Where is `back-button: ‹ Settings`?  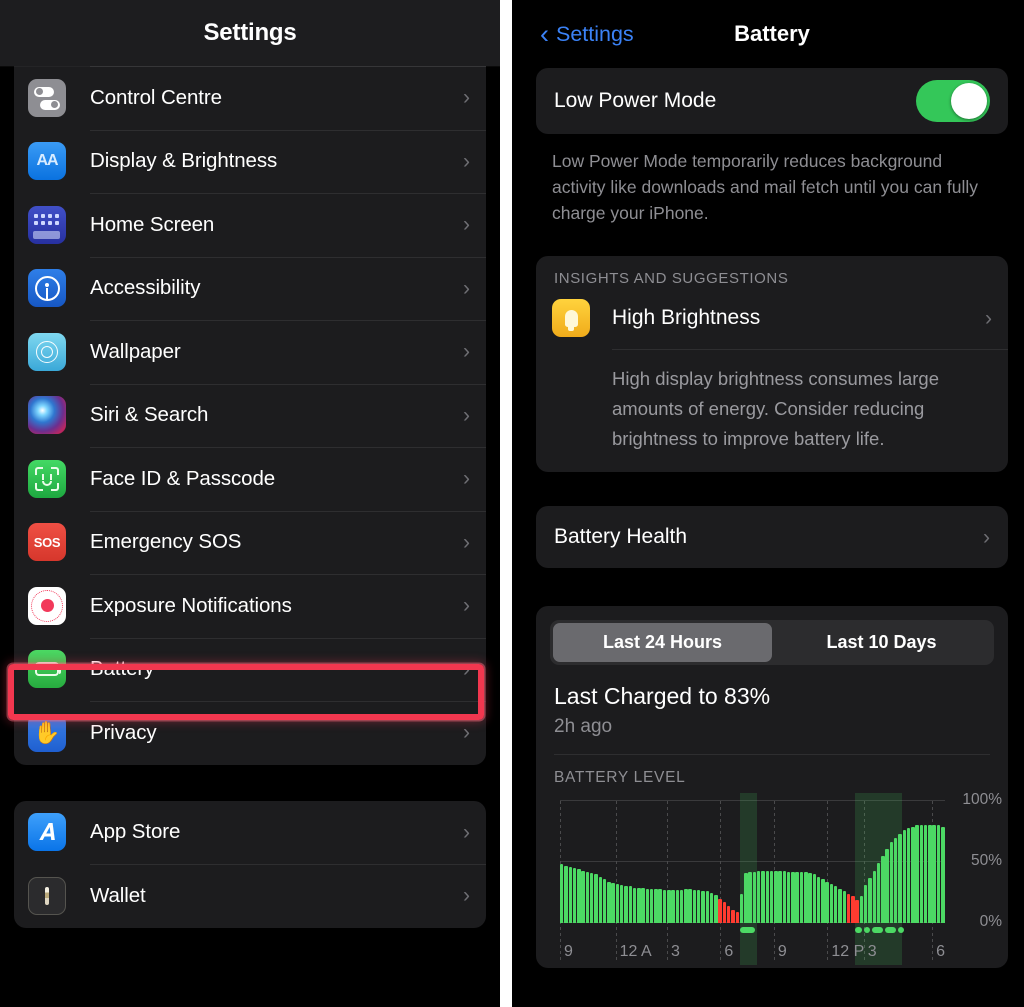
back-button: ‹ Settings is located at coordinates (587, 34).